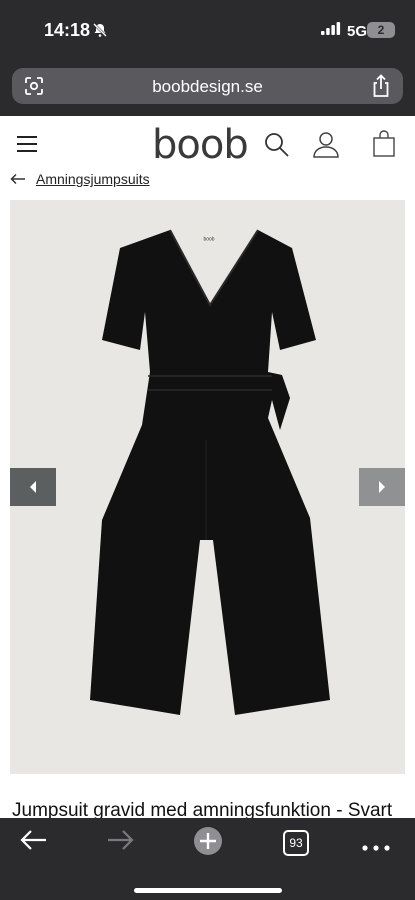 This screenshot has width=415, height=900. Describe the element at coordinates (381, 88) in the screenshot. I see `share-icon` at that location.